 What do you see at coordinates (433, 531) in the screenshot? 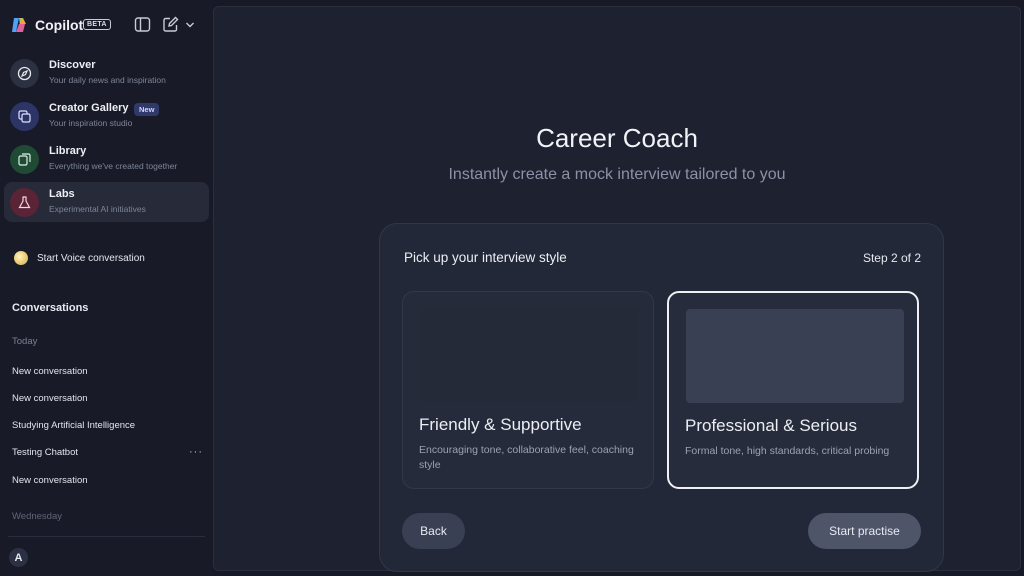
I see `back-button: Back` at bounding box center [433, 531].